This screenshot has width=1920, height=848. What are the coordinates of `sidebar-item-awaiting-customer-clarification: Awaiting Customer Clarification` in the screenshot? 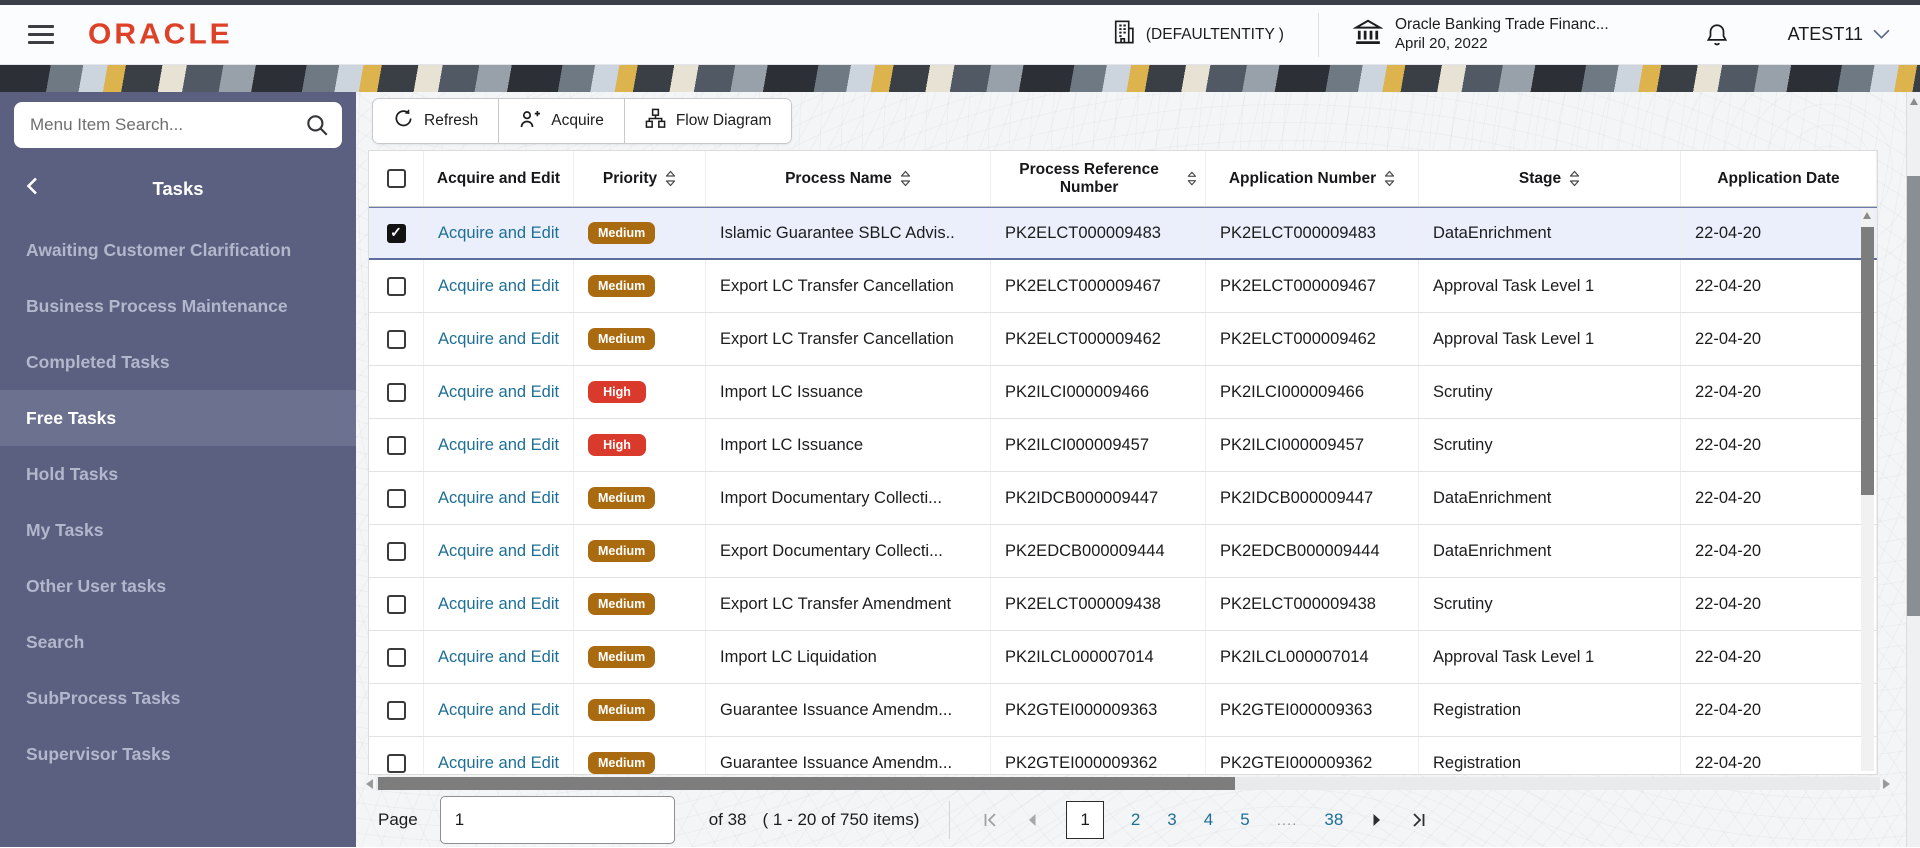 It's located at (178, 250).